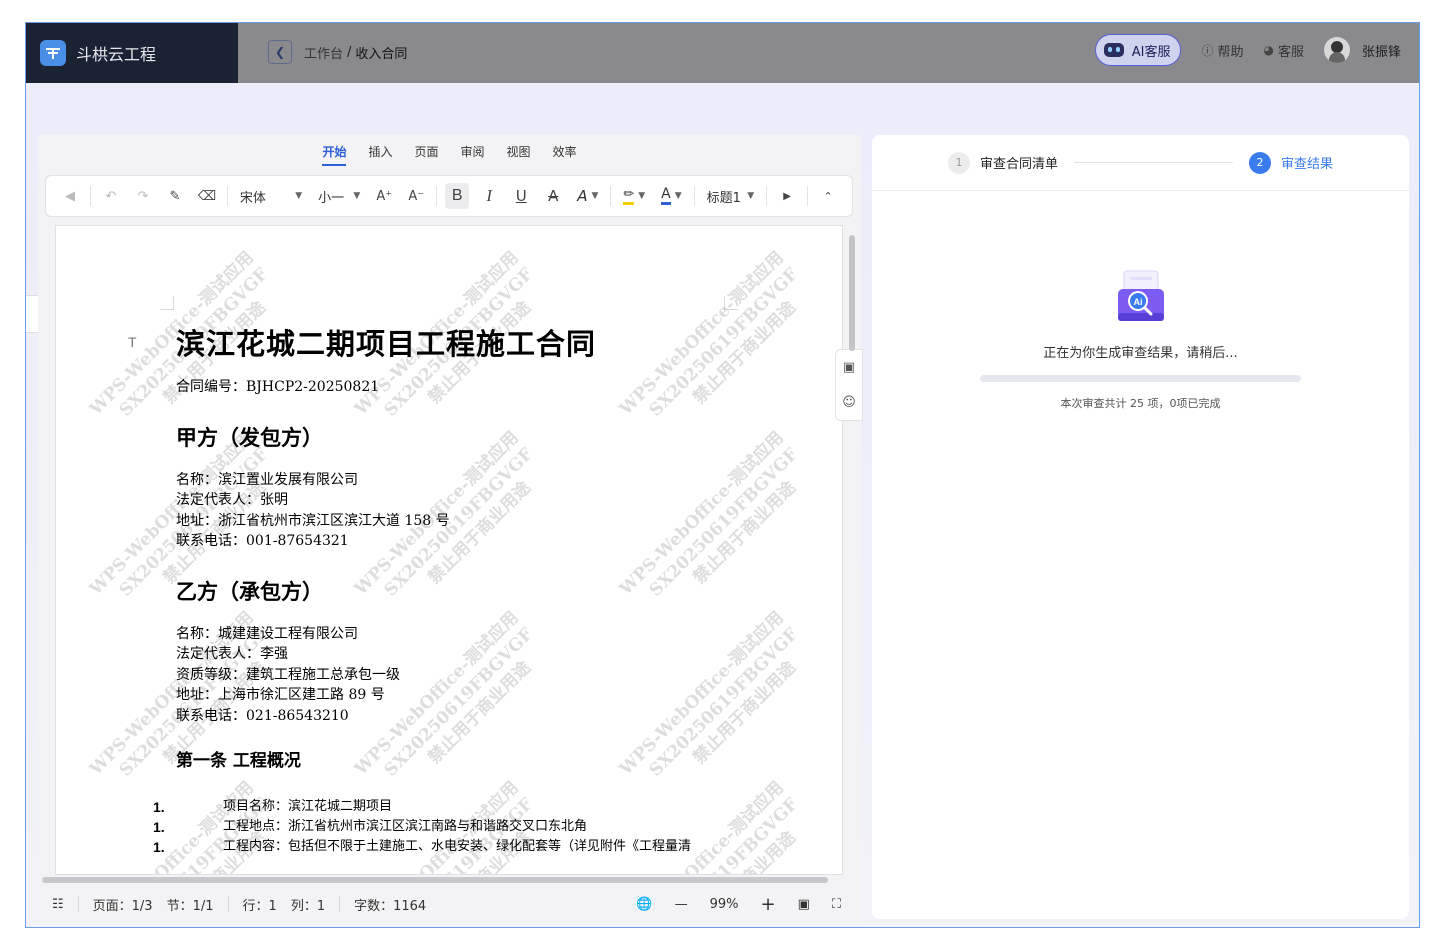 This screenshot has width=1438, height=950. Describe the element at coordinates (1141, 295) in the screenshot. I see `ai-document-icon: Ai` at that location.